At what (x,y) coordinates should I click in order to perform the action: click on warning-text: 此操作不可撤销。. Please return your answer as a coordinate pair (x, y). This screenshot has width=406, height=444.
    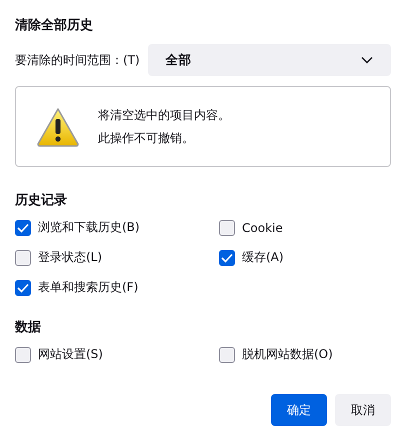
    Looking at the image, I should click on (146, 138).